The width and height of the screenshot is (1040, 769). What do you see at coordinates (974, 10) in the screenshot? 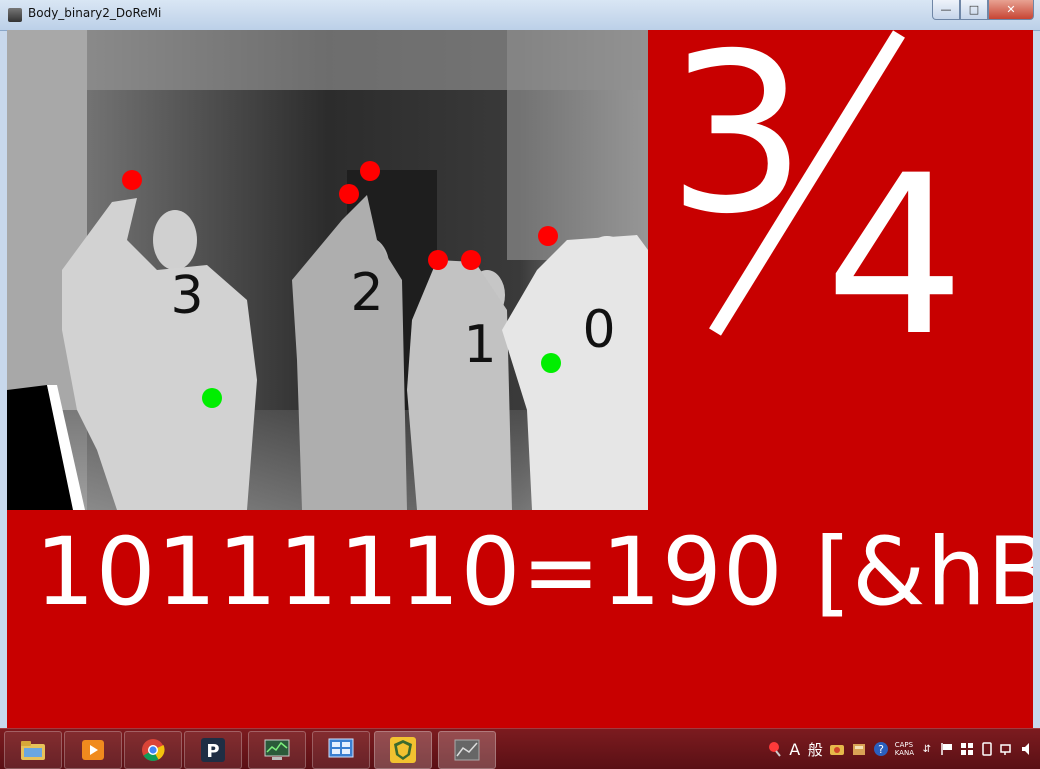
I see `maximize-button: □` at bounding box center [974, 10].